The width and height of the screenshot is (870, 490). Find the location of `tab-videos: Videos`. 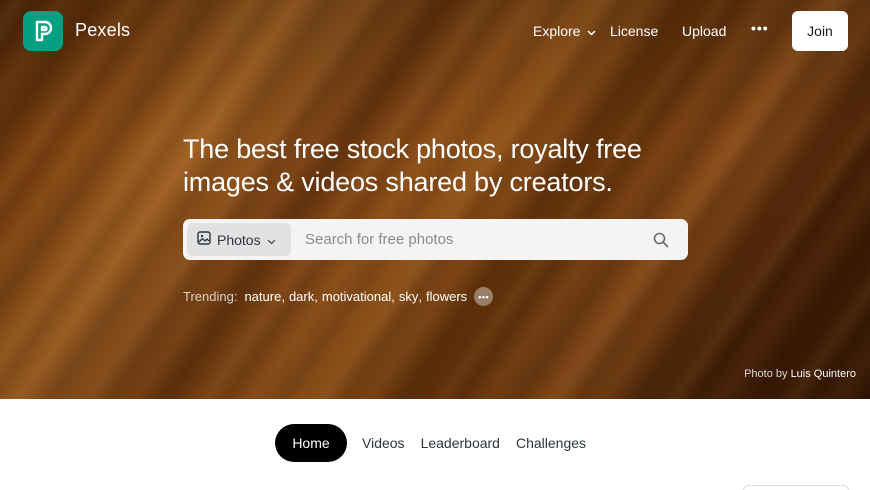

tab-videos: Videos is located at coordinates (383, 443).